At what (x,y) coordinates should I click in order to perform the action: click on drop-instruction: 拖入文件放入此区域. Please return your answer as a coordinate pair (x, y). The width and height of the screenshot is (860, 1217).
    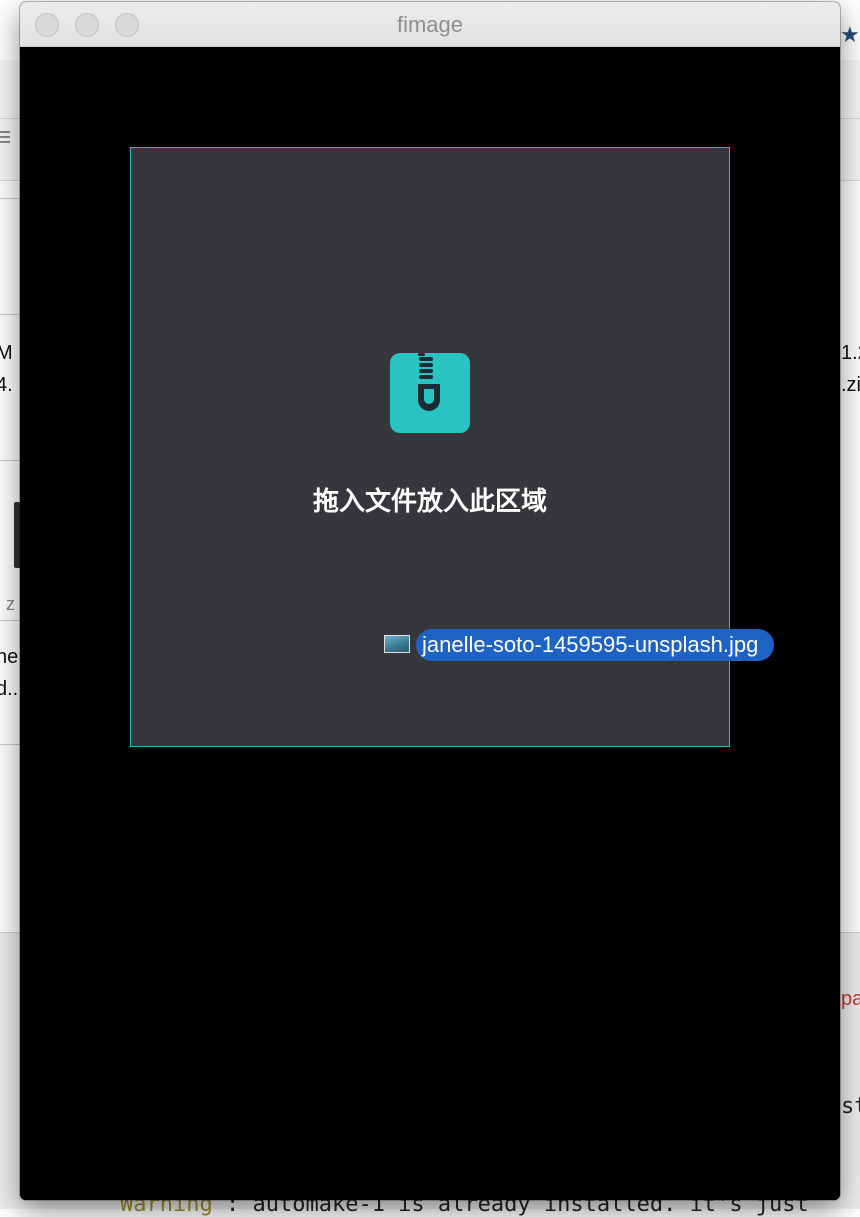
    Looking at the image, I should click on (429, 501).